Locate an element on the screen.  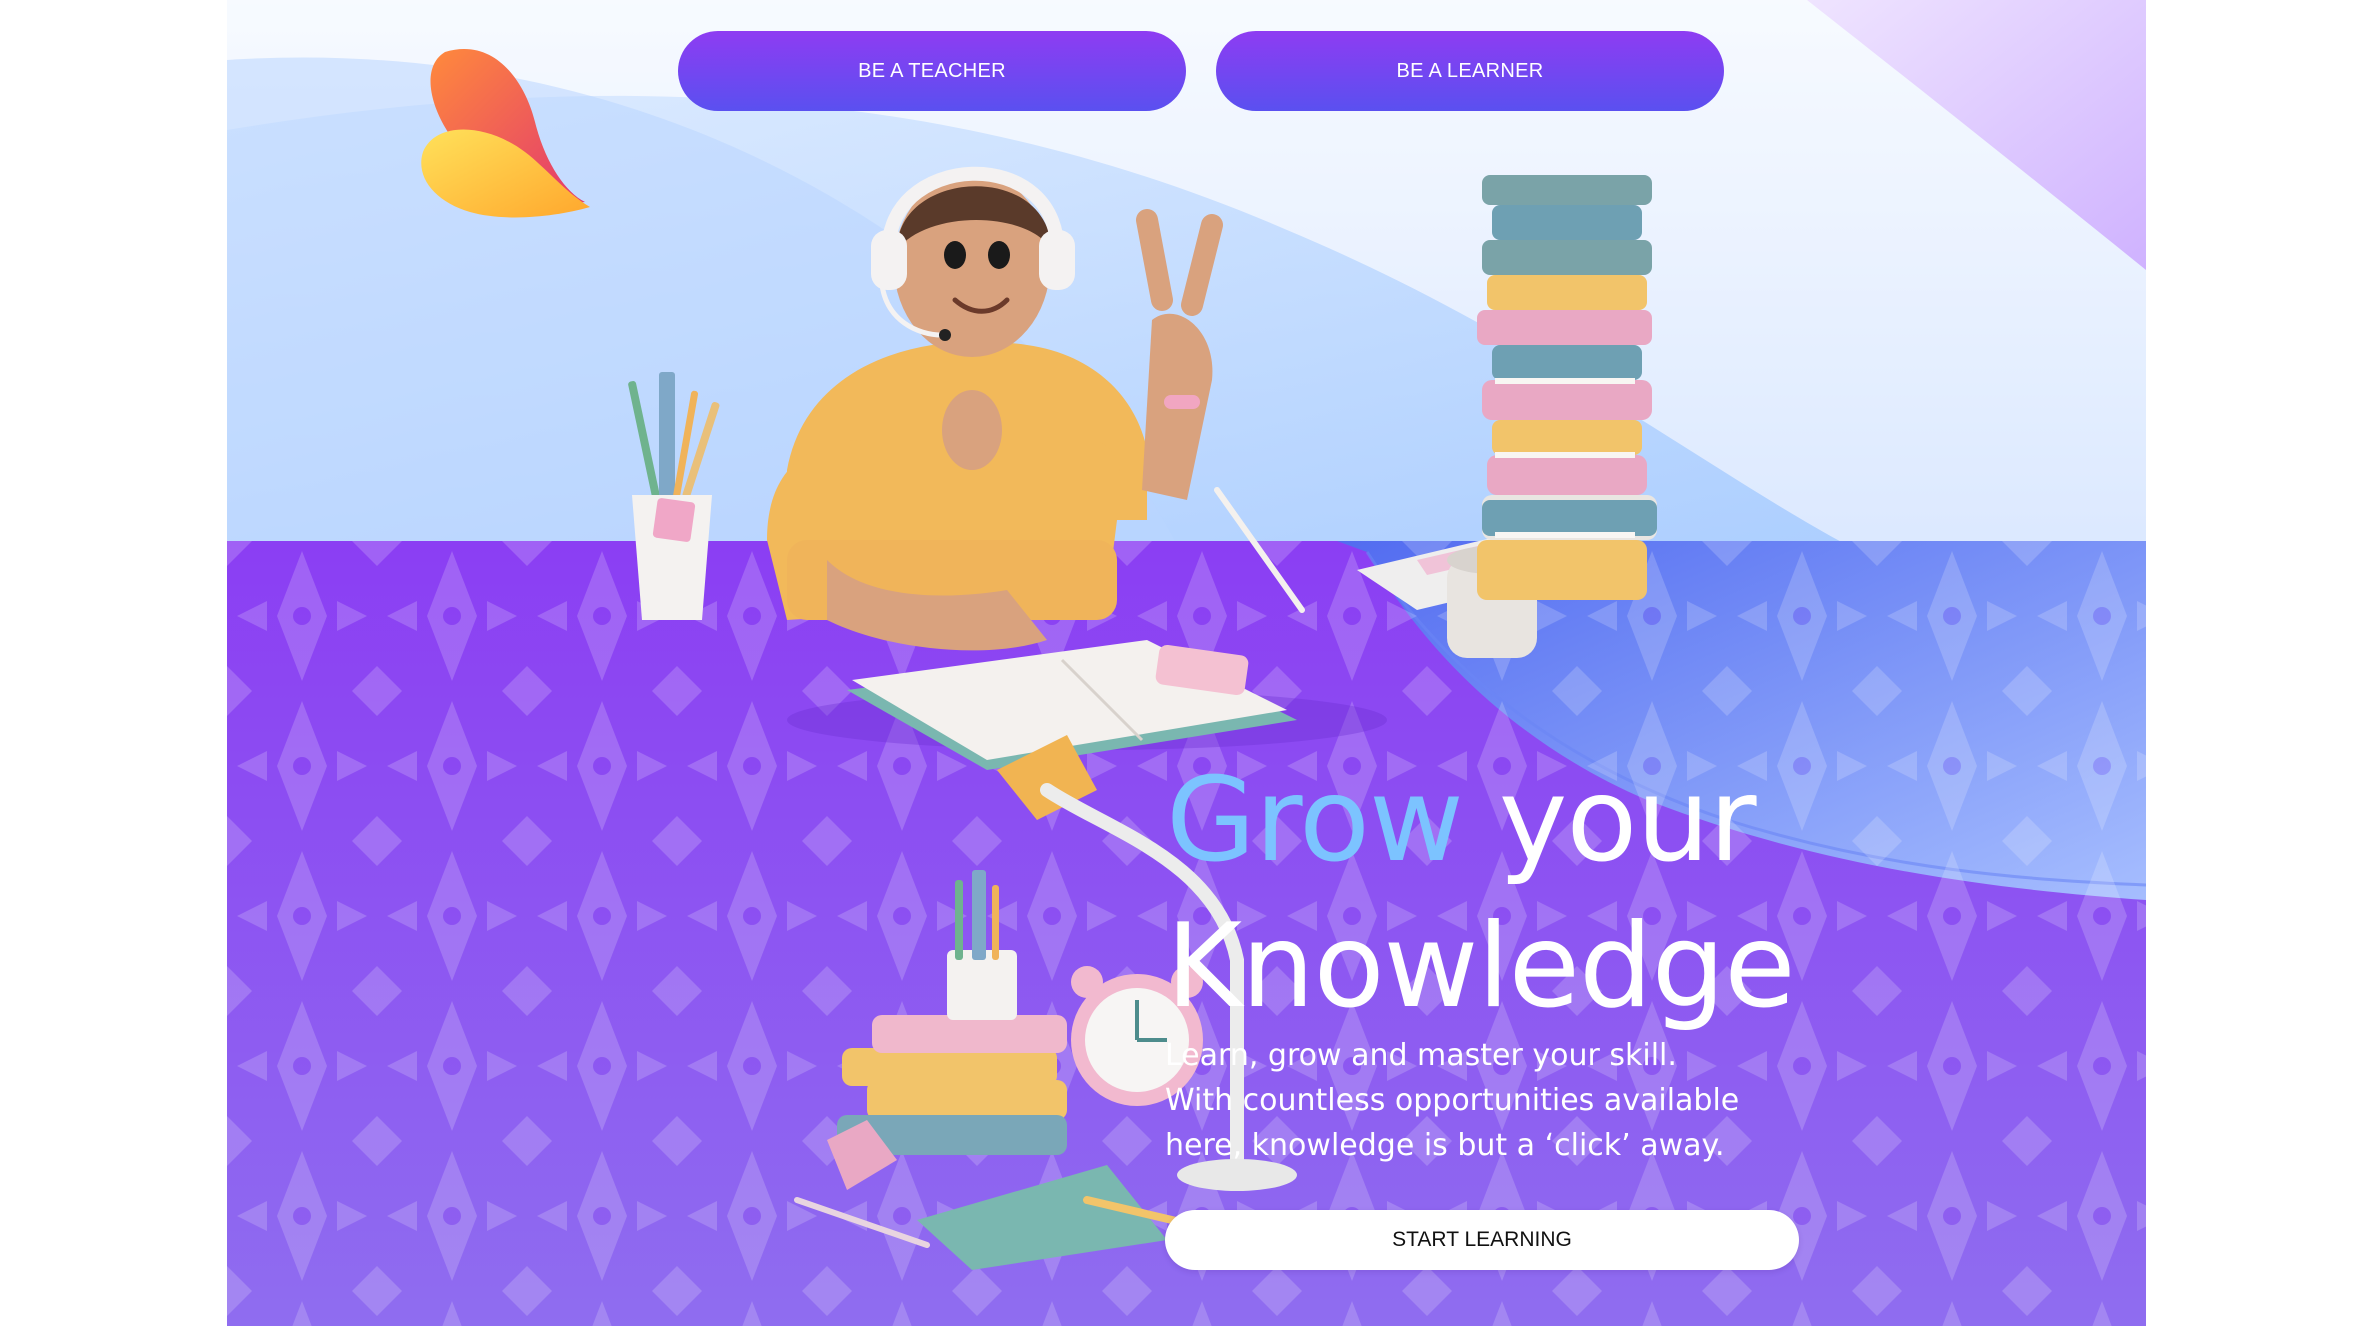
book-stack-illustration is located at coordinates (1567, 387).